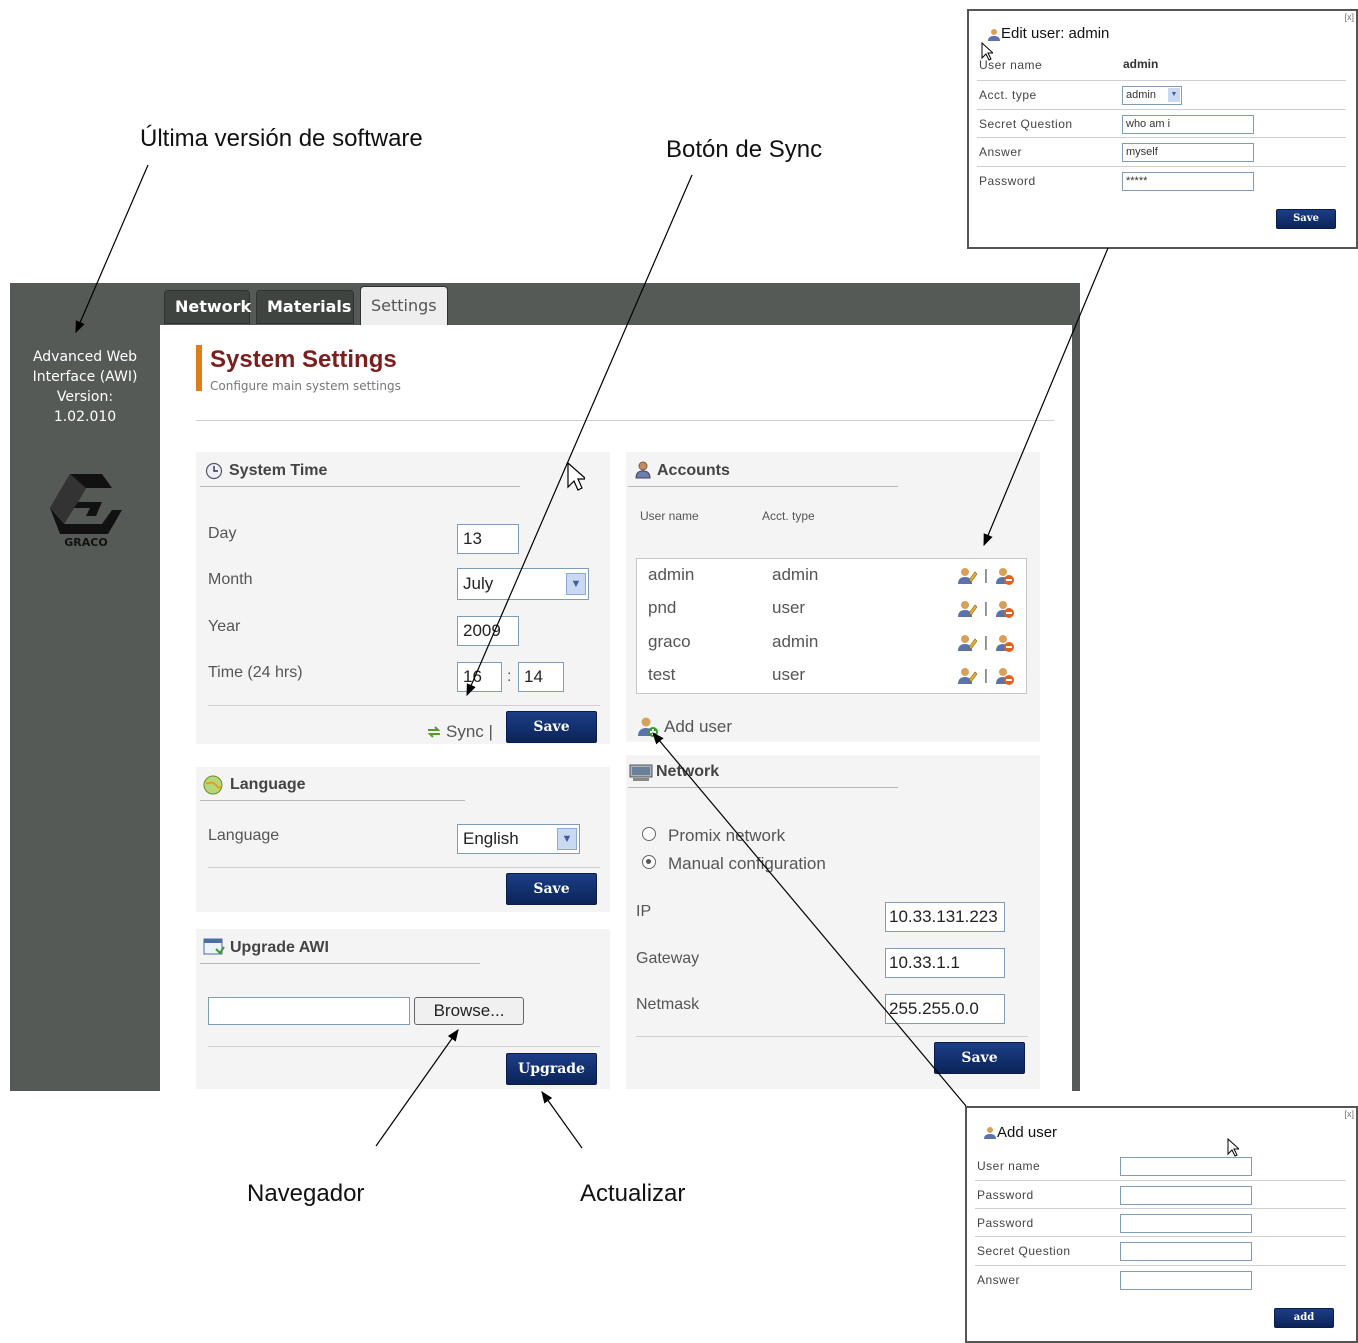 This screenshot has height=1343, width=1358. Describe the element at coordinates (649, 834) in the screenshot. I see `promix-radio` at that location.